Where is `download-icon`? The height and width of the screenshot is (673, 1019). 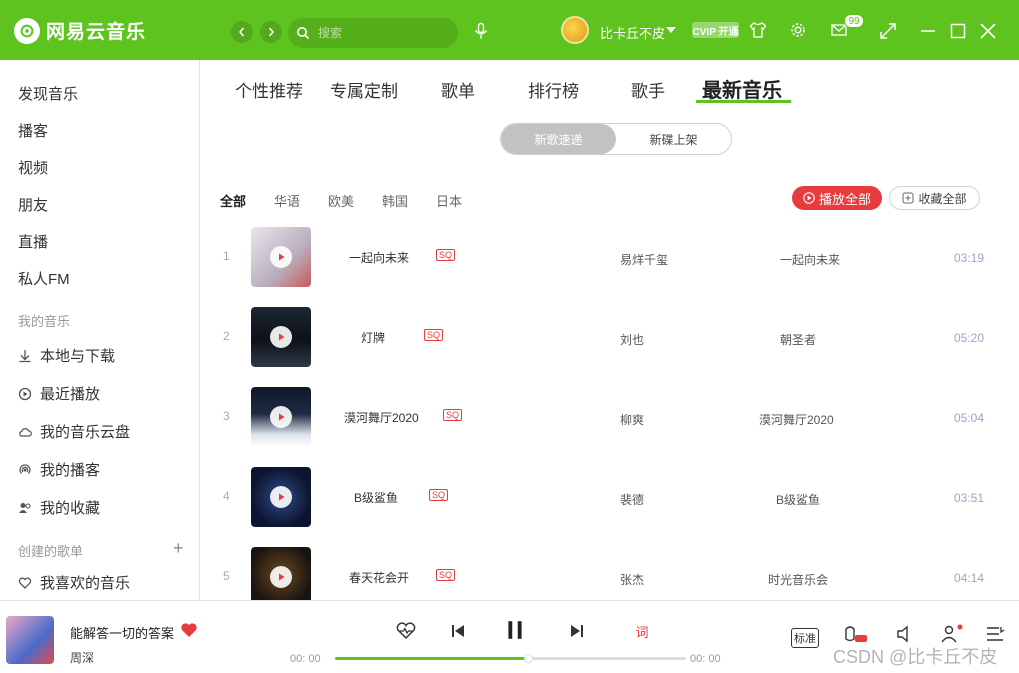 download-icon is located at coordinates (25, 355).